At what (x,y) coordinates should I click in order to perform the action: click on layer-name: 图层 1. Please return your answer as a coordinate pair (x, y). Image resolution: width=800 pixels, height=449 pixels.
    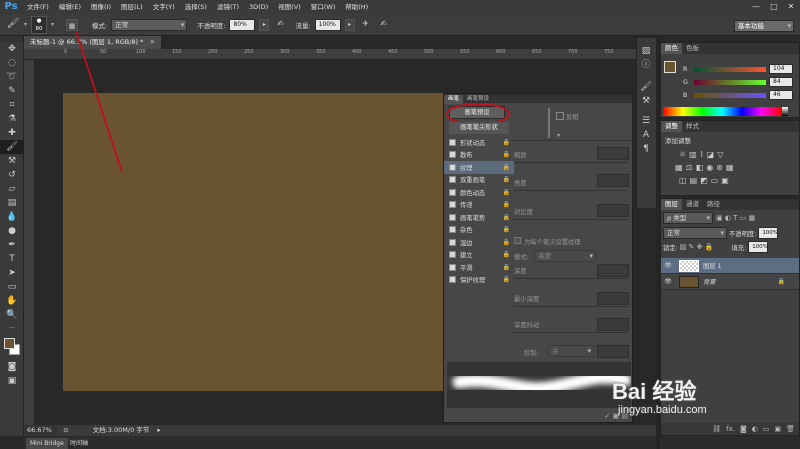
    Looking at the image, I should click on (712, 265).